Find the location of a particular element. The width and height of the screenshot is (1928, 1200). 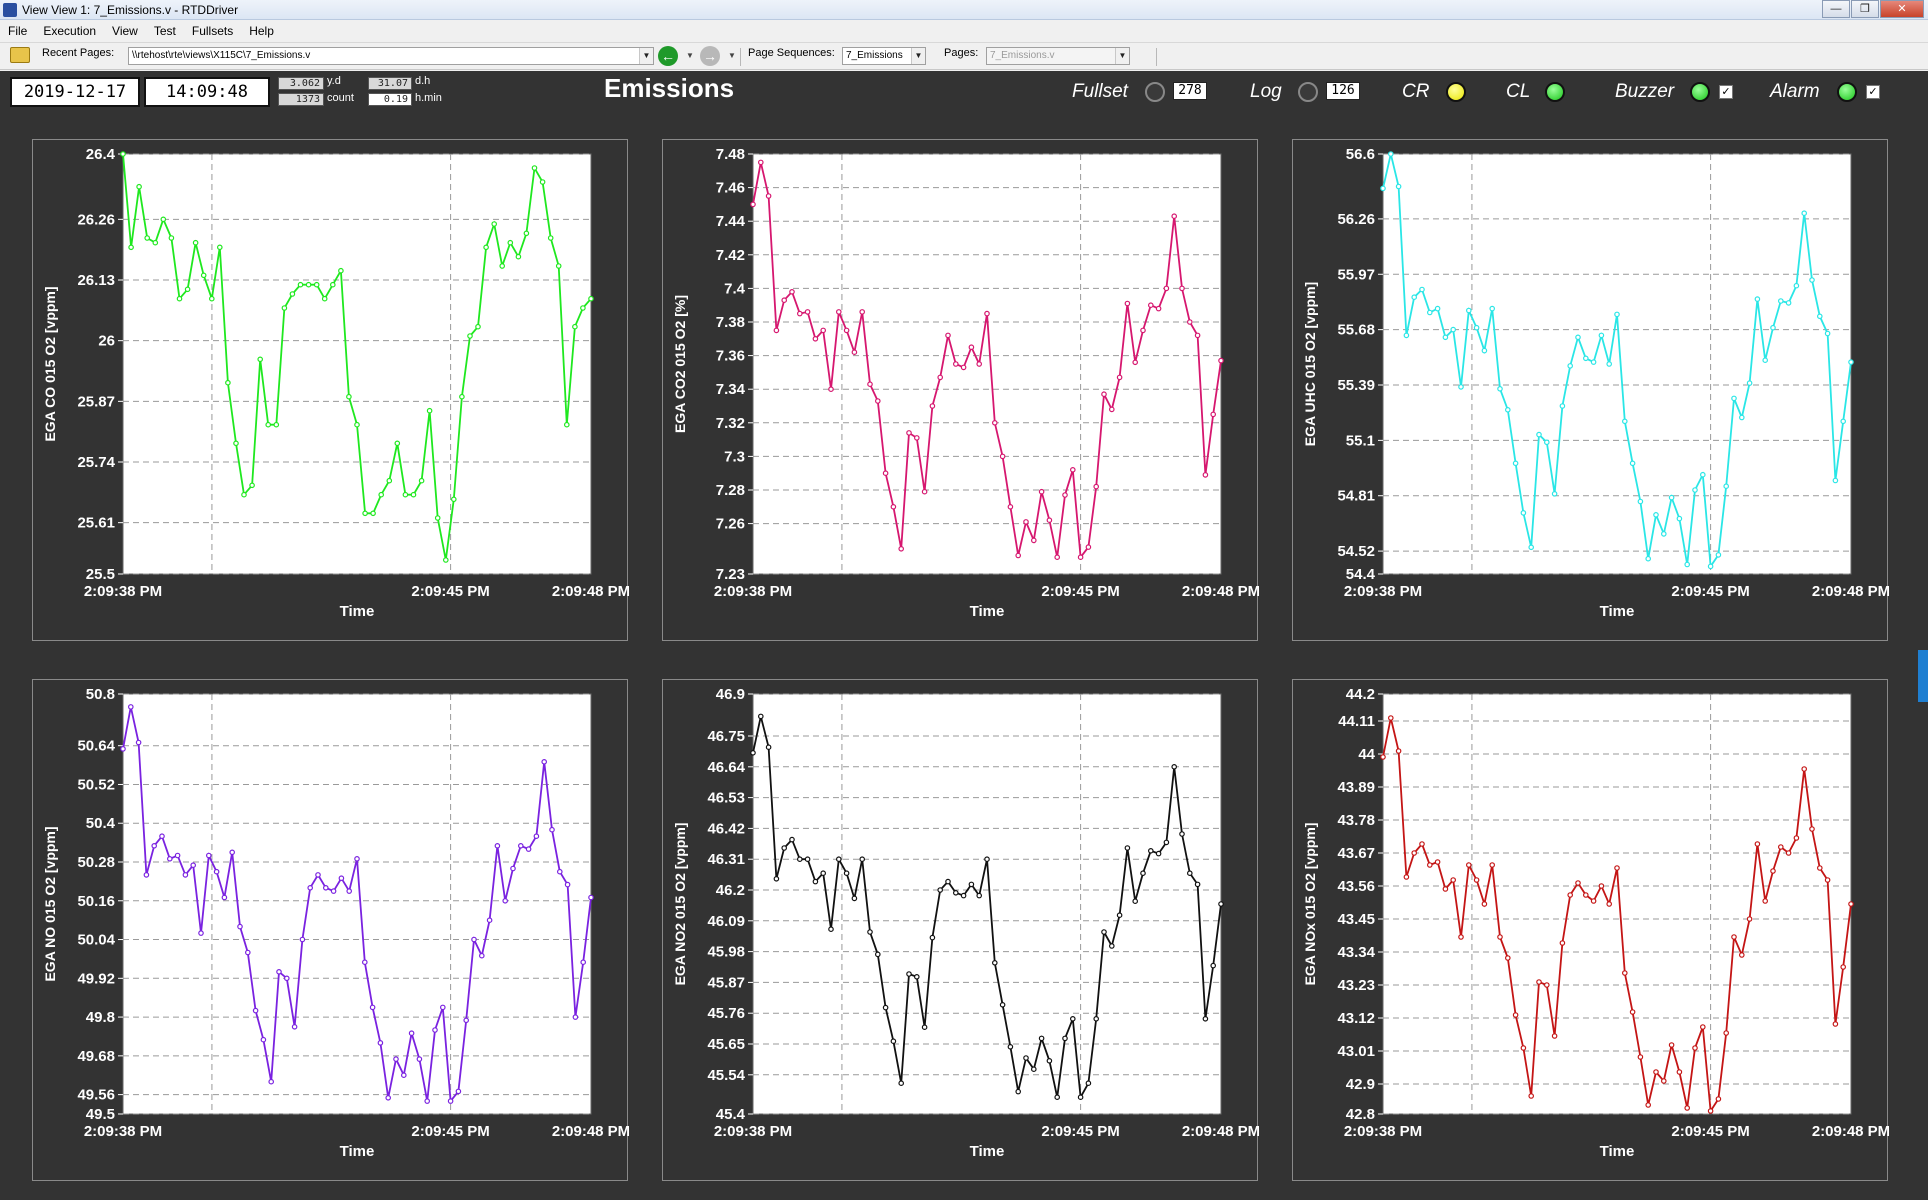

y-tick-label: 55.1 is located at coordinates (1360, 440).